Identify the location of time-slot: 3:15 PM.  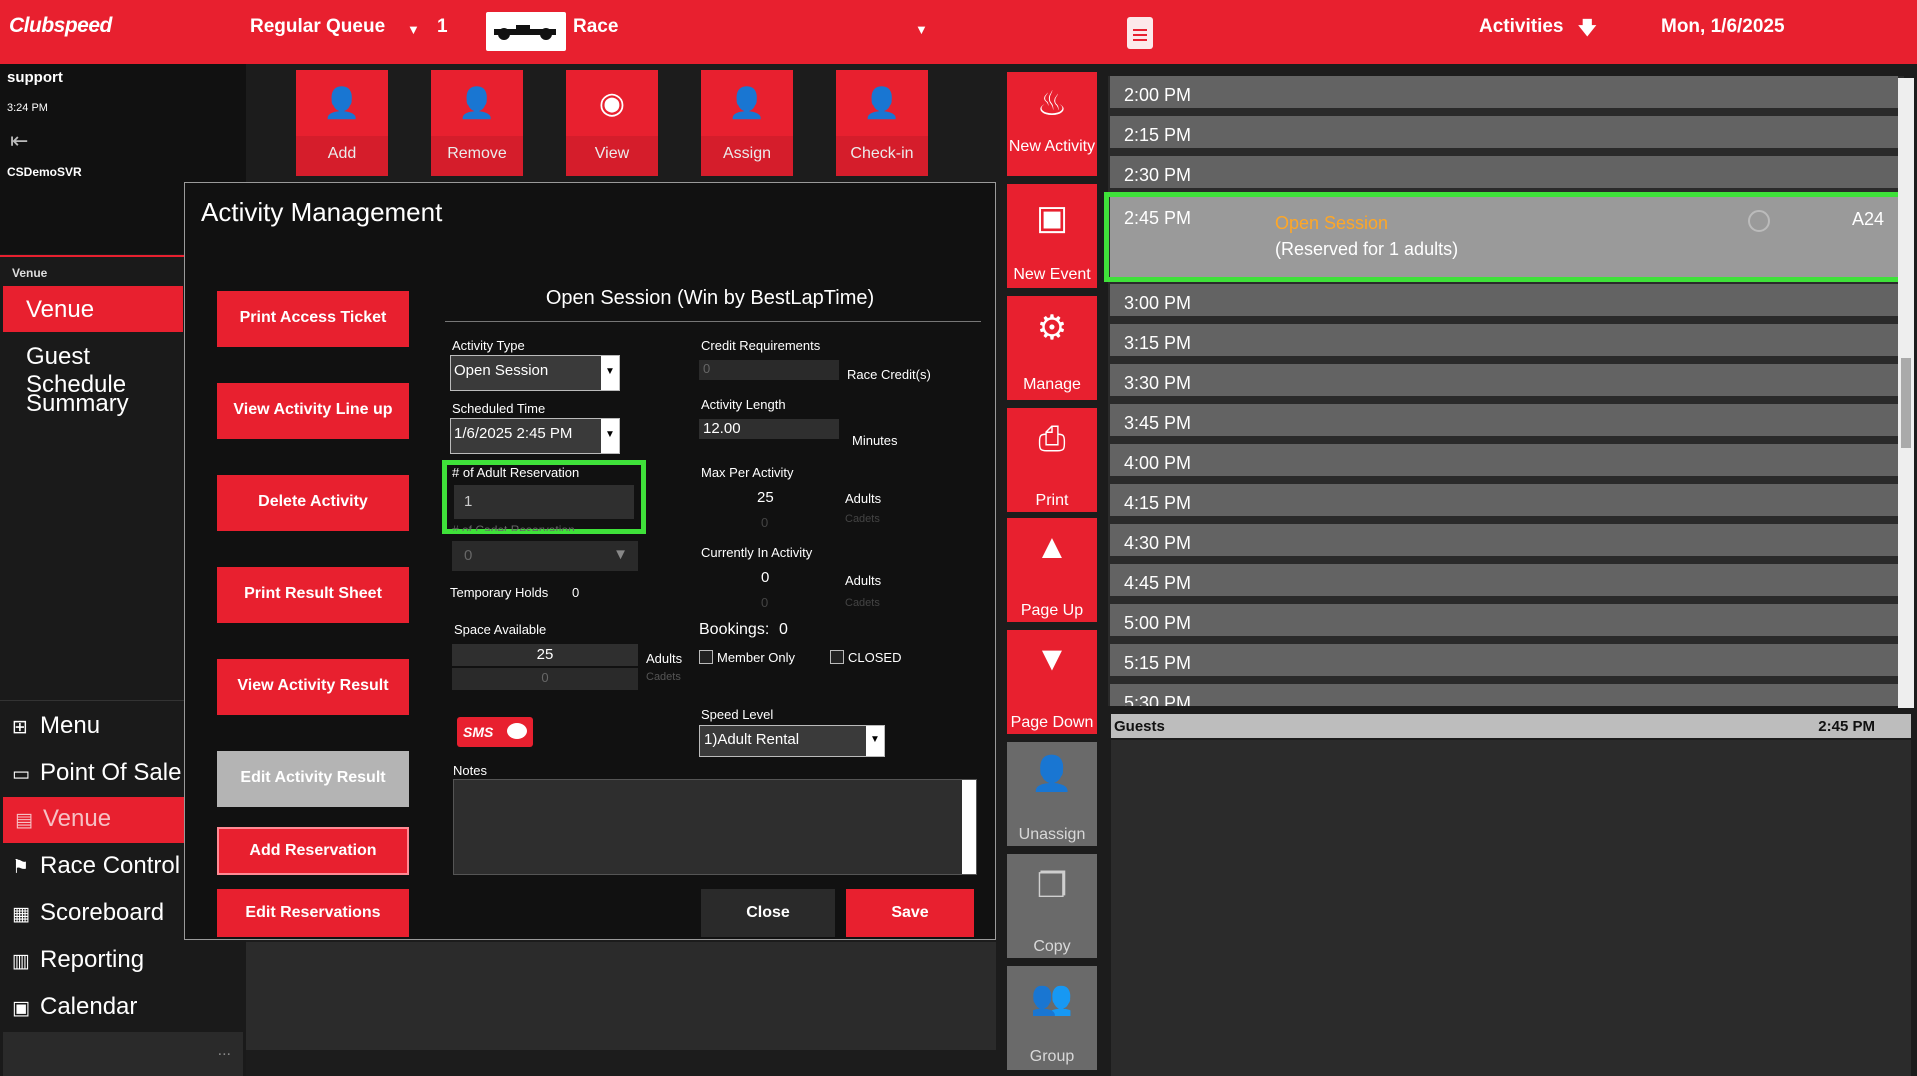
(1504, 342).